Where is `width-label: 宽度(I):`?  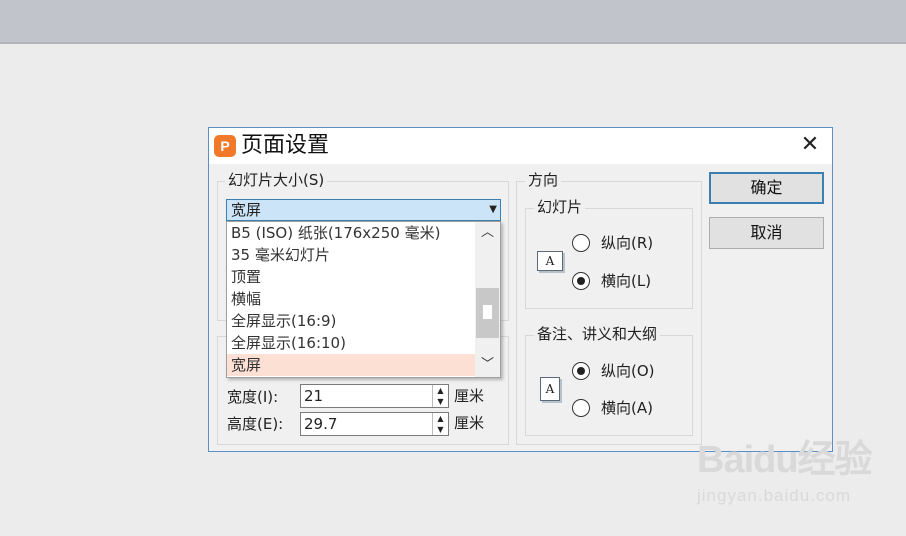
width-label: 宽度(I): is located at coordinates (253, 397).